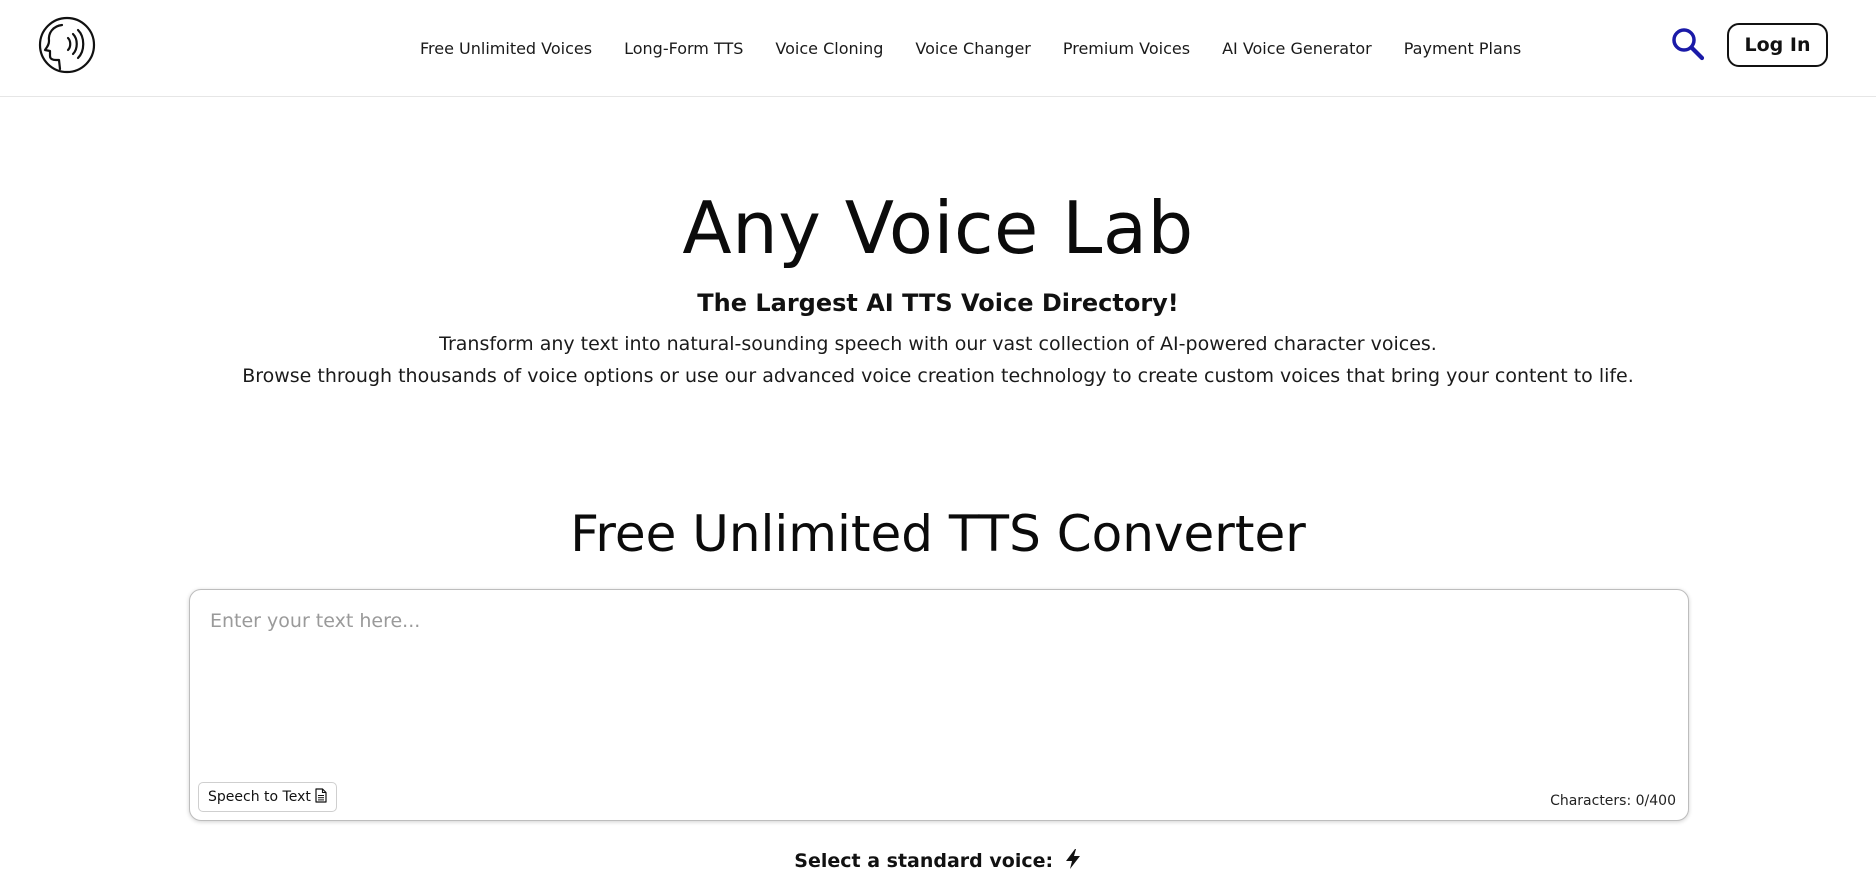  What do you see at coordinates (938, 303) in the screenshot?
I see `hero-subtitle: The Largest AI TTS Voice Directory!` at bounding box center [938, 303].